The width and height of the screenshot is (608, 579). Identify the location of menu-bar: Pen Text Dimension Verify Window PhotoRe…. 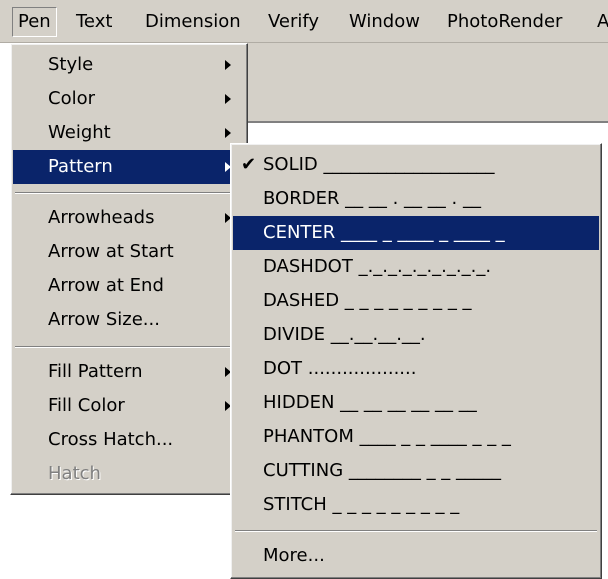
(304, 21).